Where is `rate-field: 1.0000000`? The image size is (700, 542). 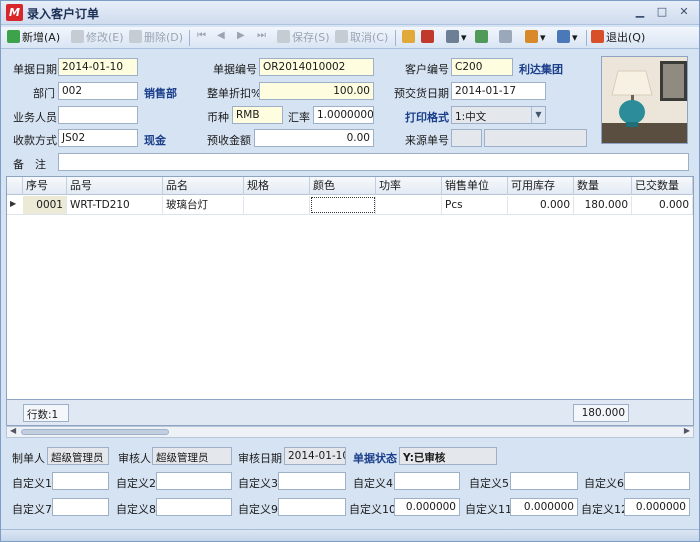 rate-field: 1.0000000 is located at coordinates (343, 115).